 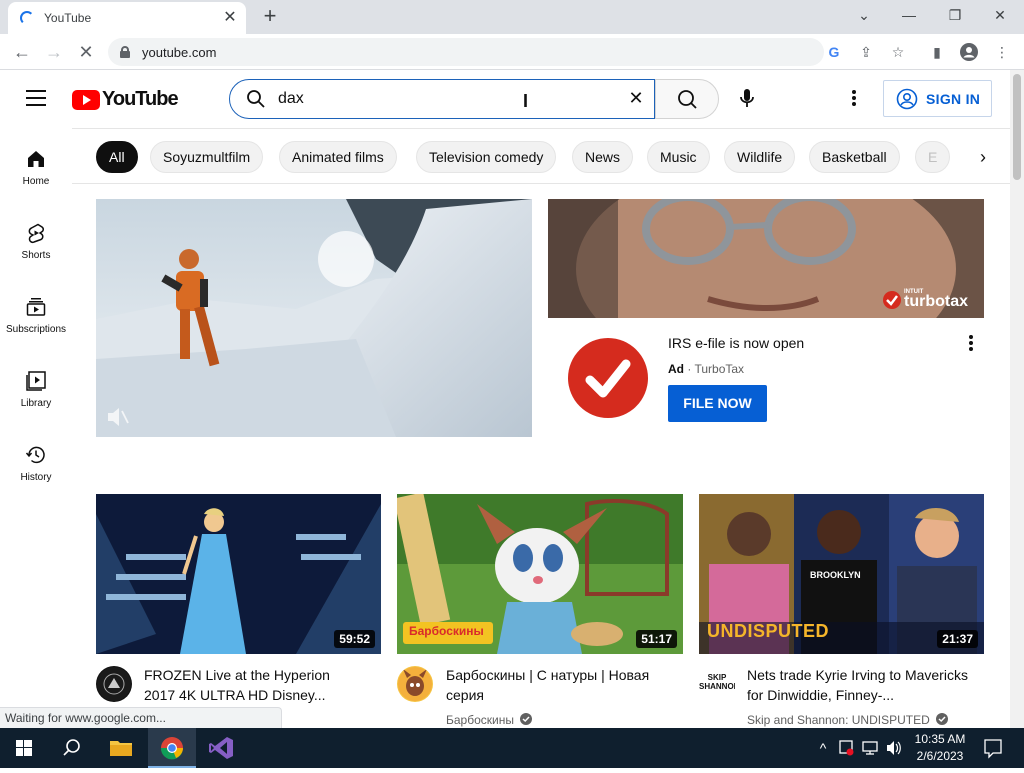 What do you see at coordinates (125, 99) in the screenshot?
I see `youtube-logo: YouTube` at bounding box center [125, 99].